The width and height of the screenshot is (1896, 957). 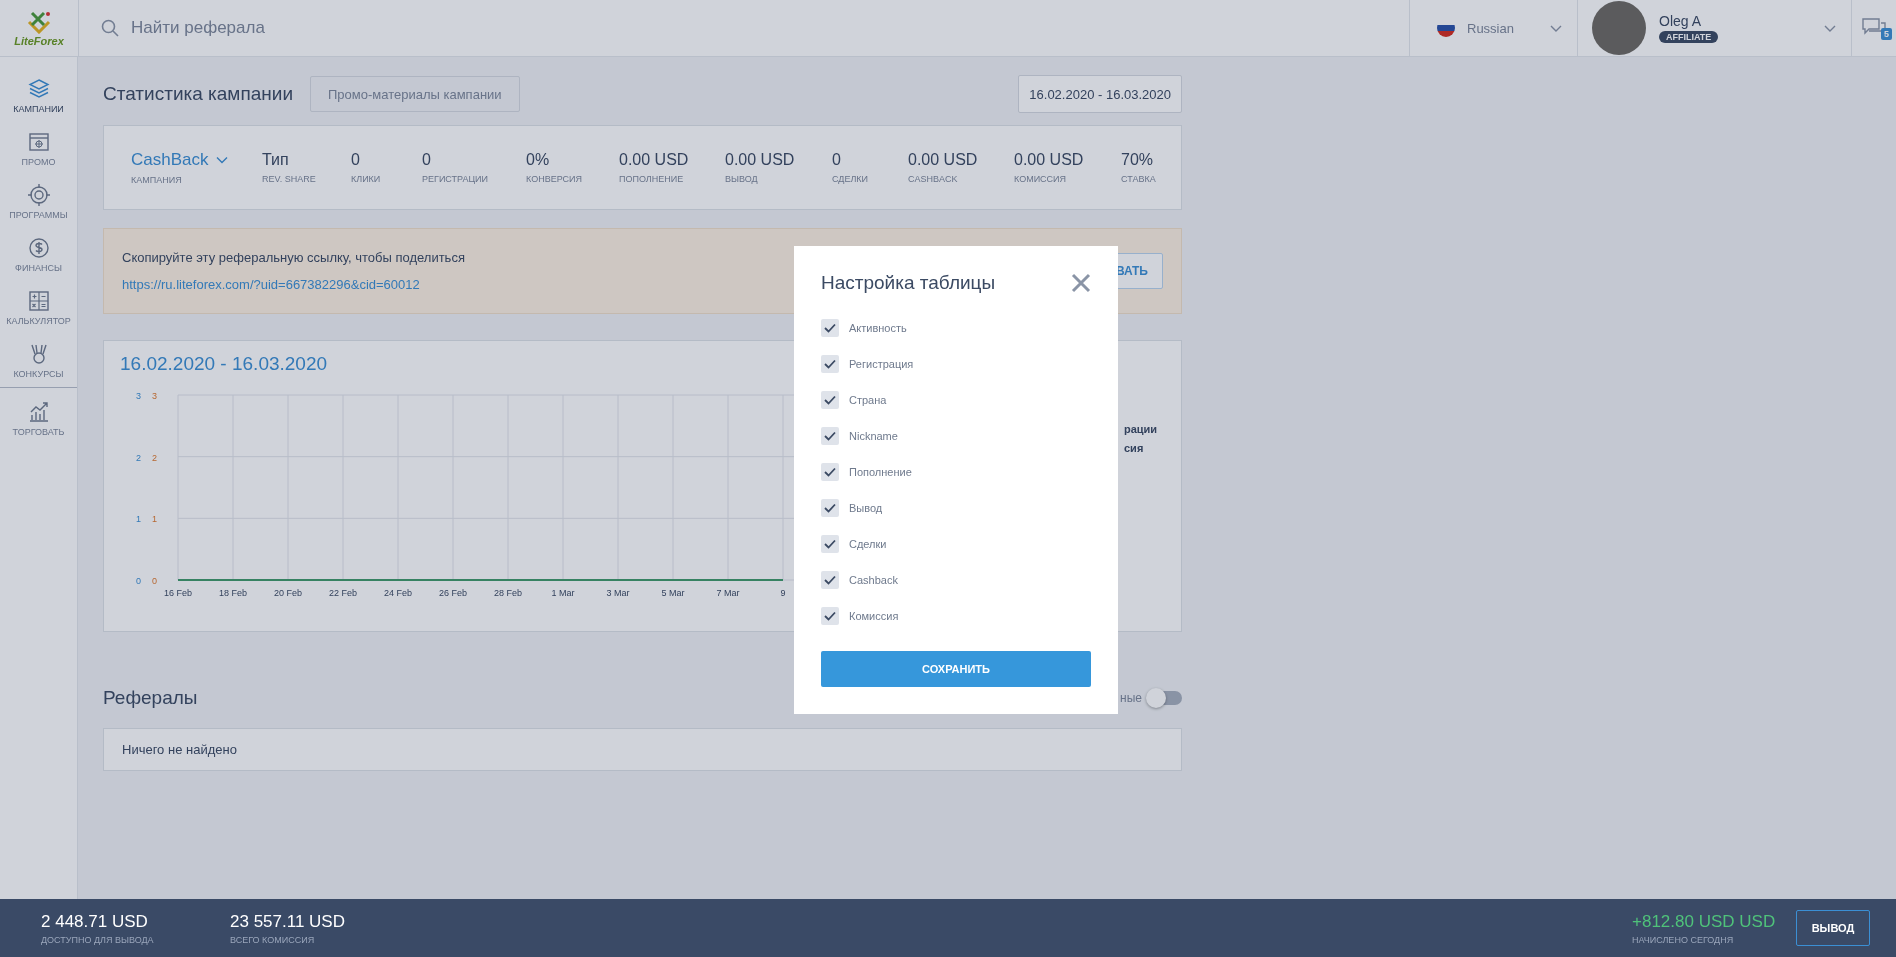 What do you see at coordinates (880, 472) in the screenshot?
I see `checkbox-label: Пополнение` at bounding box center [880, 472].